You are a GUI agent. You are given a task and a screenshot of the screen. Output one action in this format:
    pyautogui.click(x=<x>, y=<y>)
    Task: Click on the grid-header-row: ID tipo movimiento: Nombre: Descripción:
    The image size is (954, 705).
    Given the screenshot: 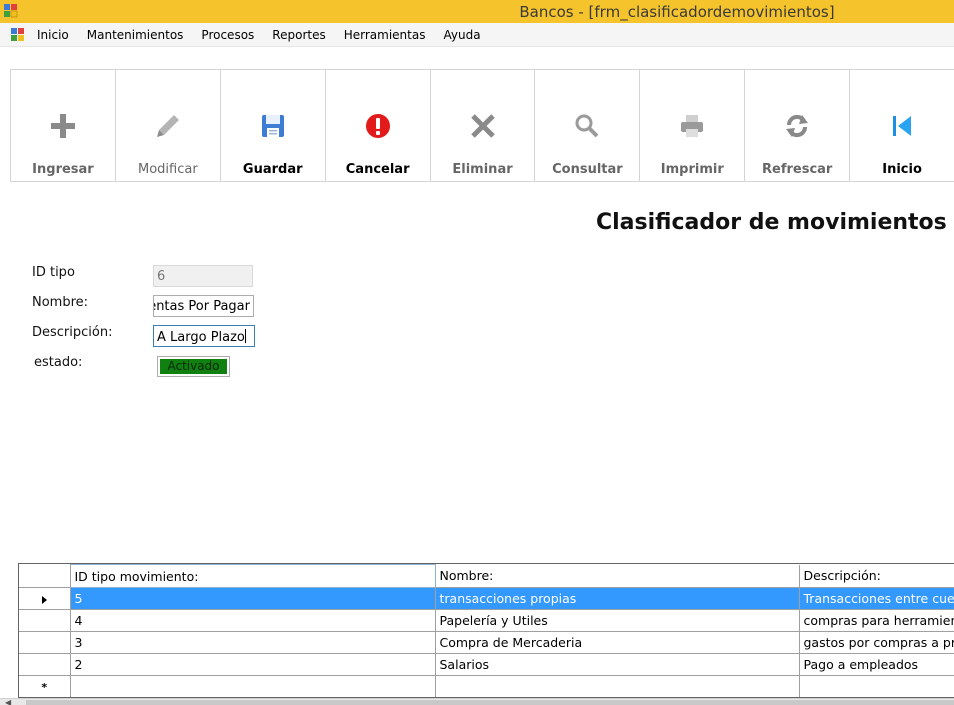 What is the action you would take?
    pyautogui.click(x=486, y=576)
    